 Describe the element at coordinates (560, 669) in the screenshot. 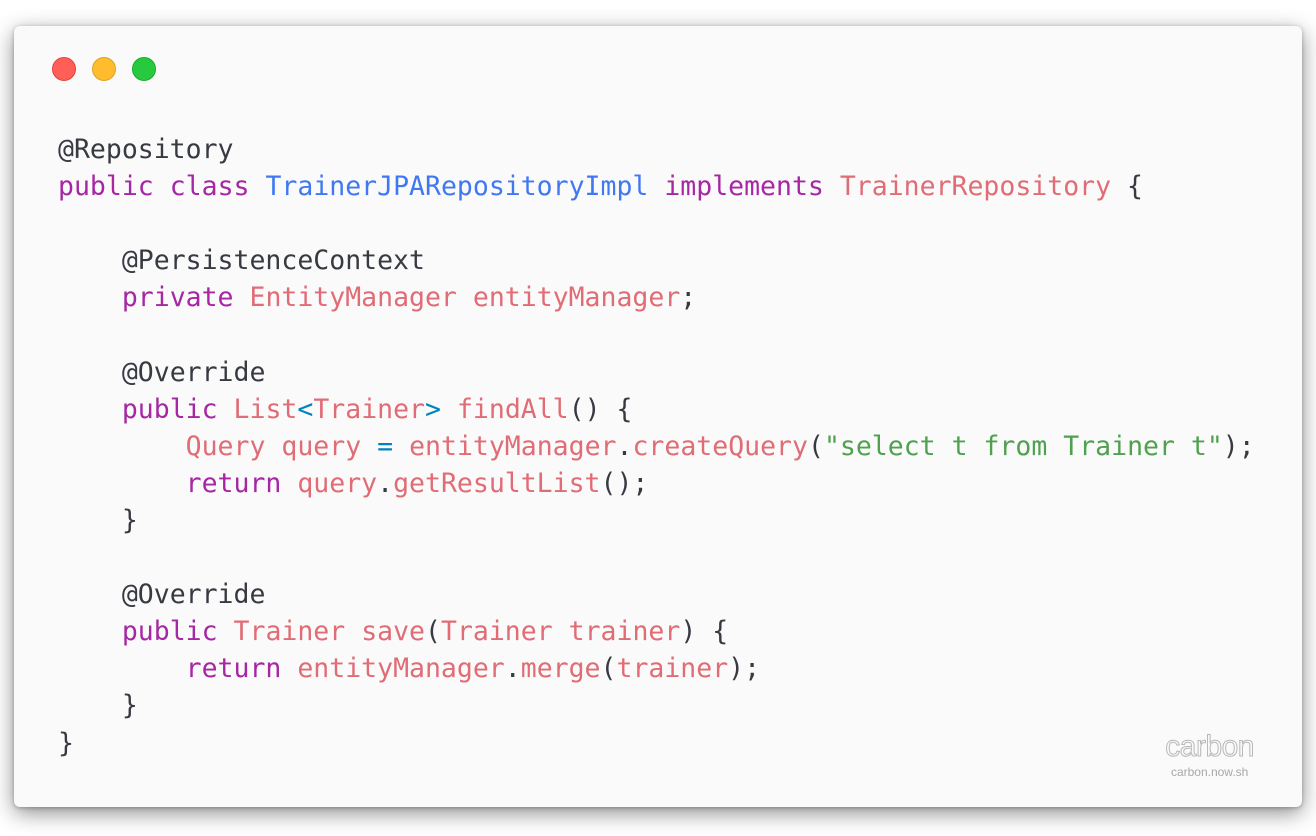

I see `code-token-func: merge` at that location.